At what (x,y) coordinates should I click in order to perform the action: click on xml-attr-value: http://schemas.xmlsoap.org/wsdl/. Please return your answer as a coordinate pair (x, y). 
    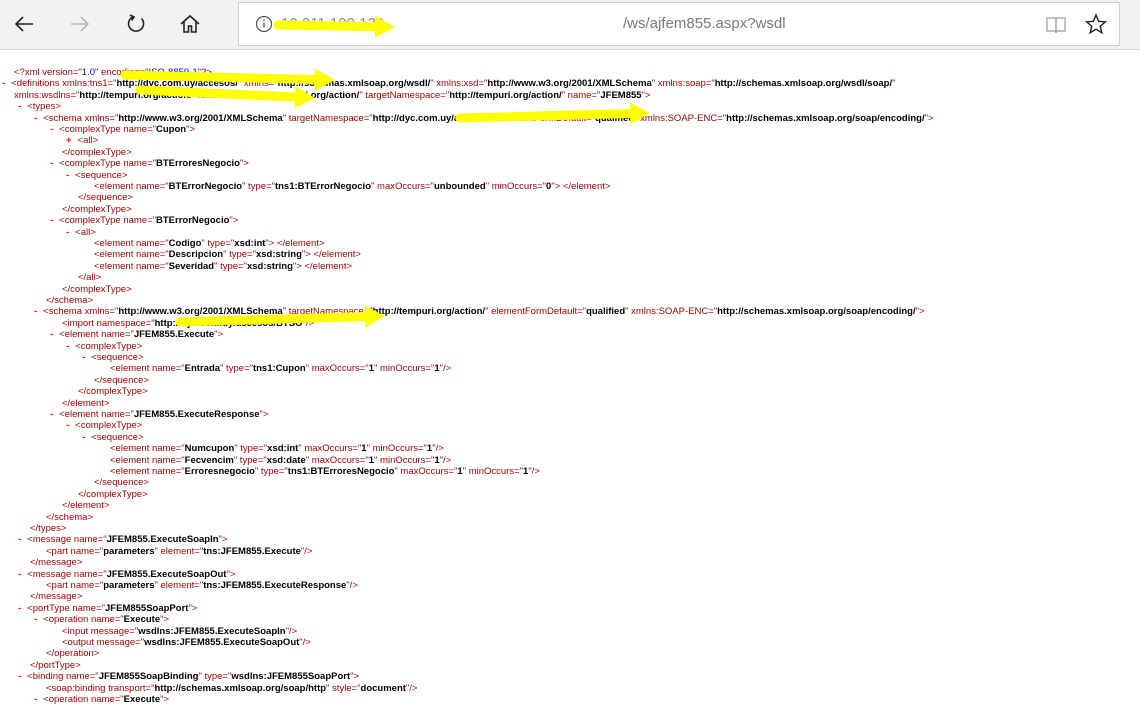
    Looking at the image, I should click on (354, 84).